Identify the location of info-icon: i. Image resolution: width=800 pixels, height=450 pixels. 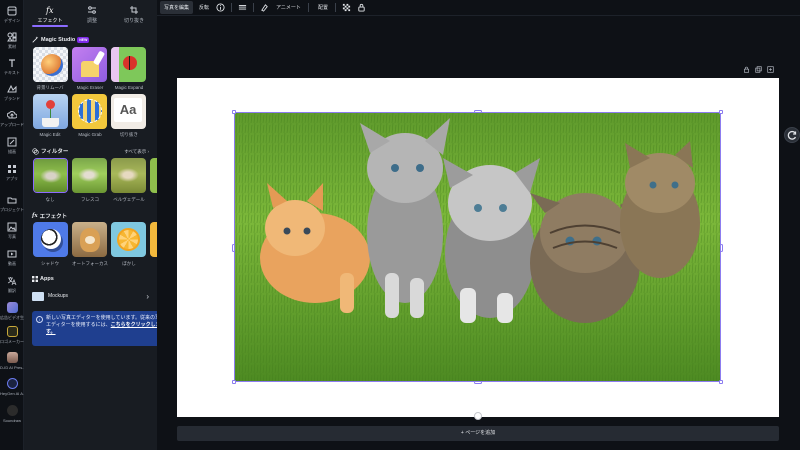
(39, 319).